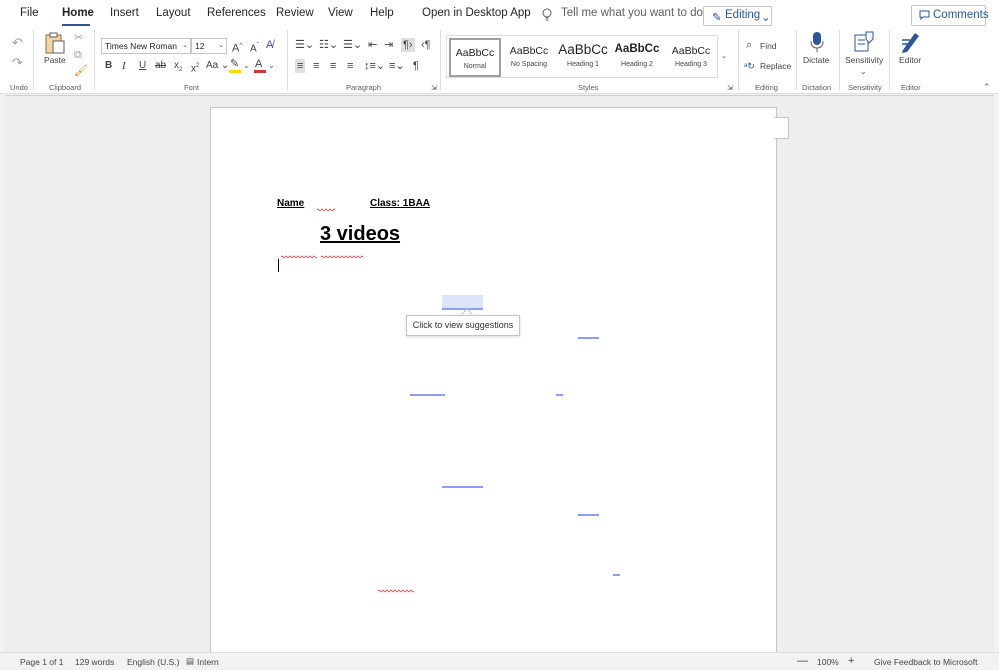 Image resolution: width=999 pixels, height=670 pixels. What do you see at coordinates (851, 661) in the screenshot?
I see `zoom-in-icon: +` at bounding box center [851, 661].